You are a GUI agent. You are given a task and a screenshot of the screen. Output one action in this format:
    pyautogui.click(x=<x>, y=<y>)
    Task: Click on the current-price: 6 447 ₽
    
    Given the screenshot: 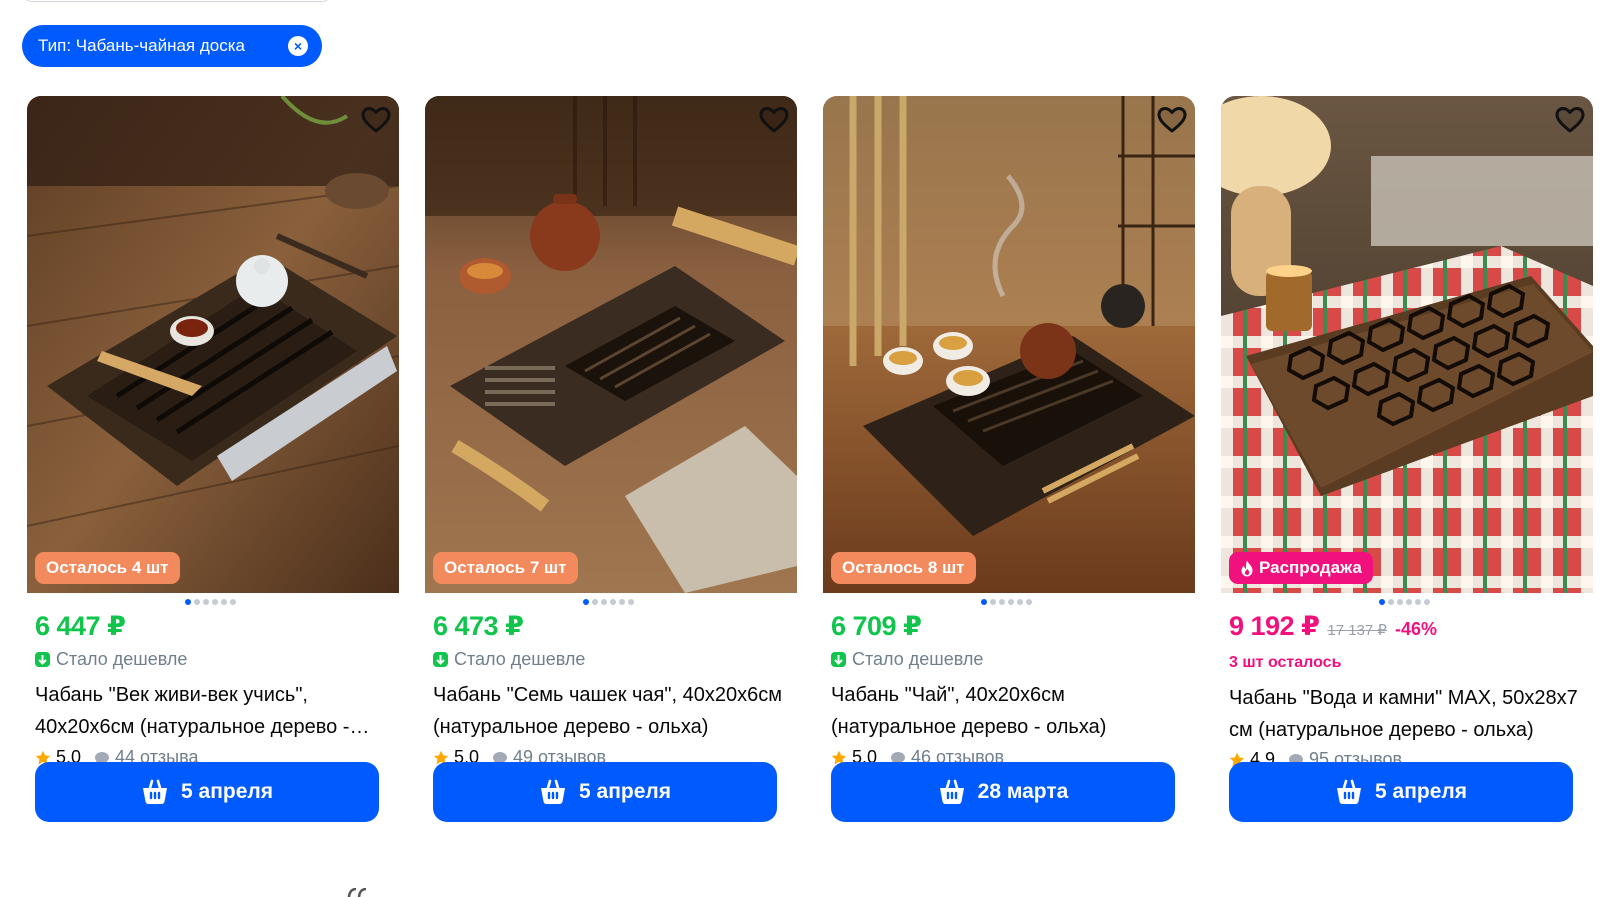 What is the action you would take?
    pyautogui.click(x=80, y=626)
    